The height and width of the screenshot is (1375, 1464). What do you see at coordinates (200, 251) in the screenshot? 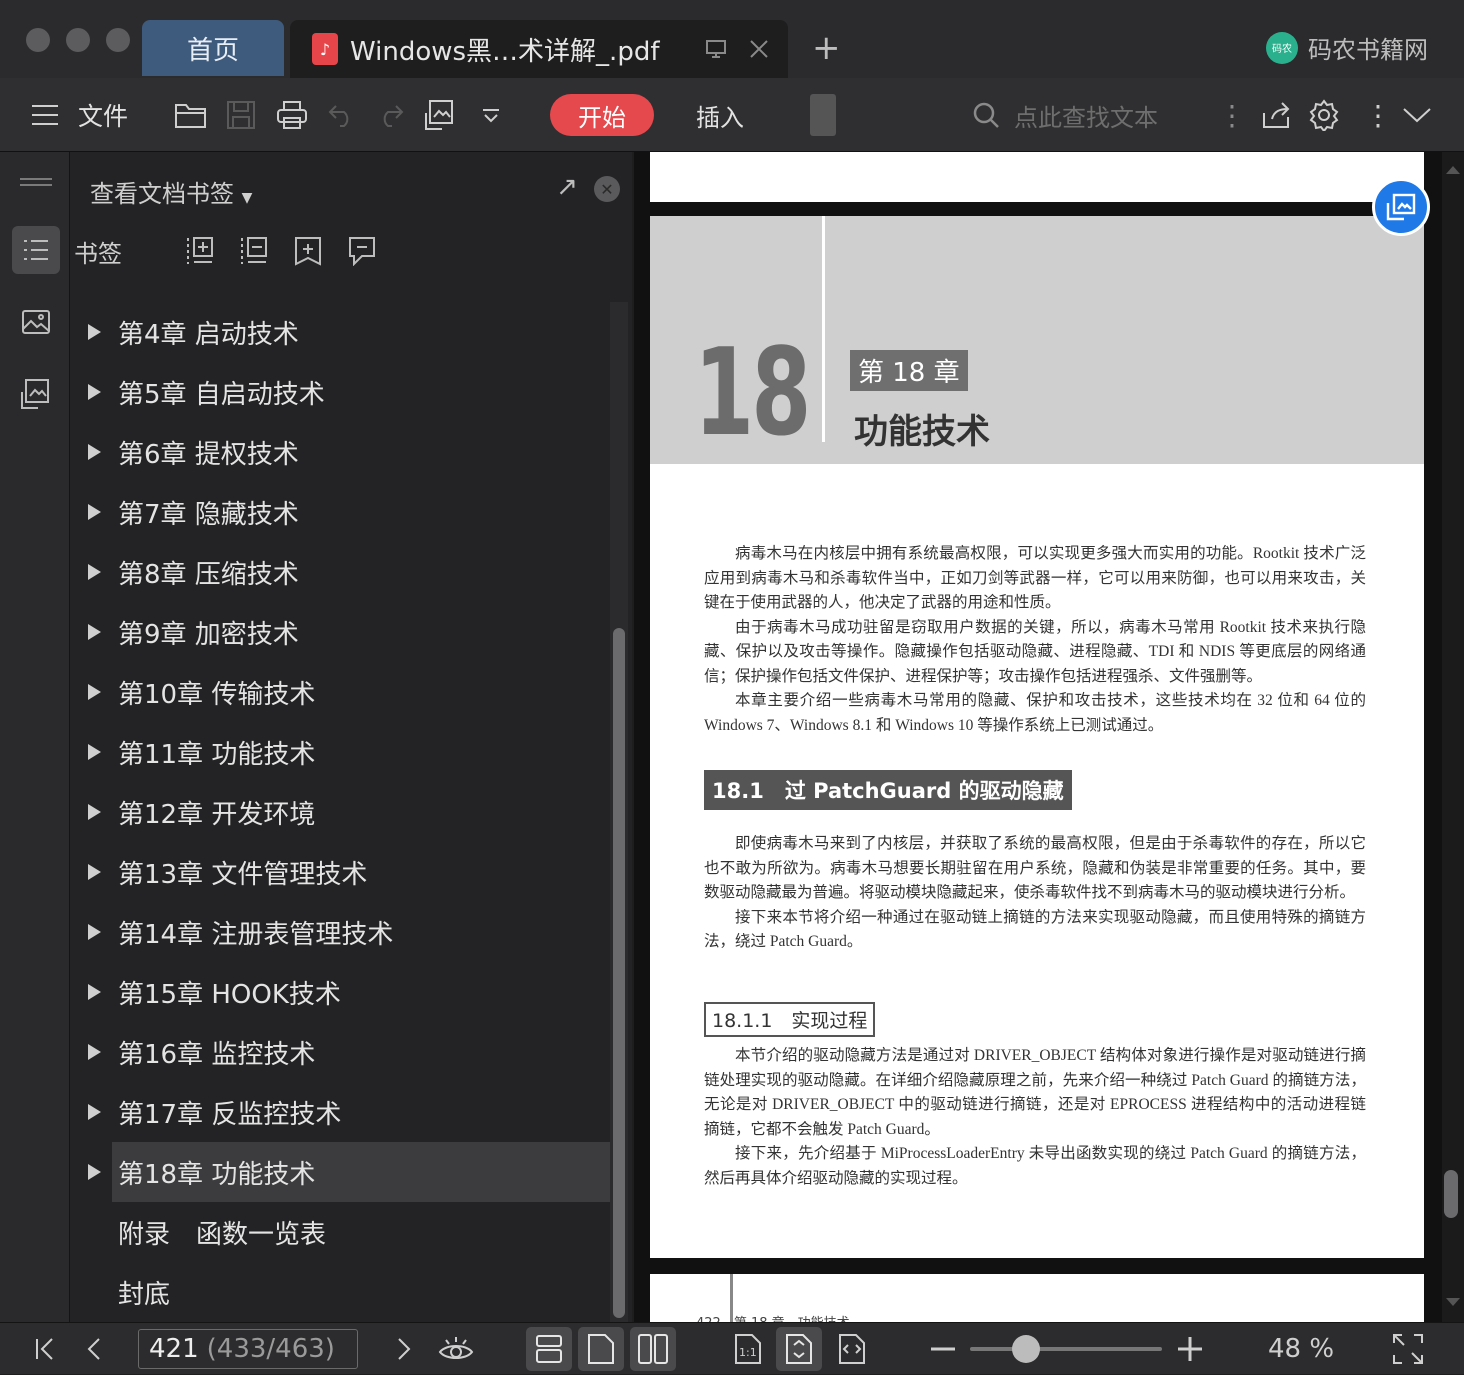
I see `expand-all-icon` at bounding box center [200, 251].